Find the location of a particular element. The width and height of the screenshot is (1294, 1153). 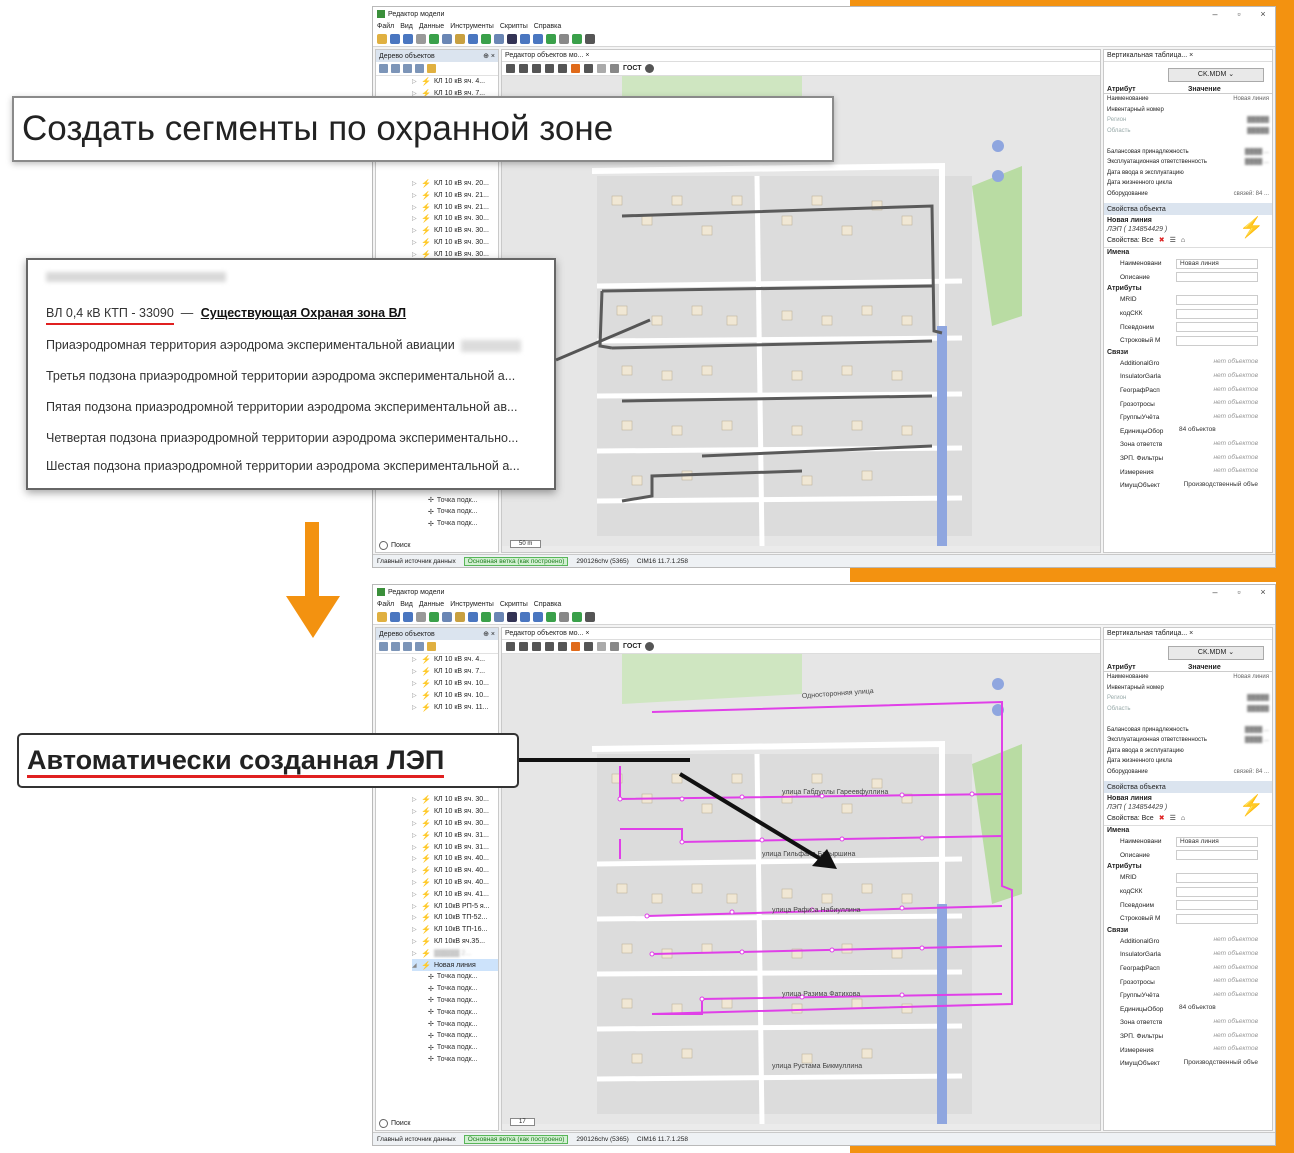

prop-value: Производственный объе is located at coordinates (1217, 1064).